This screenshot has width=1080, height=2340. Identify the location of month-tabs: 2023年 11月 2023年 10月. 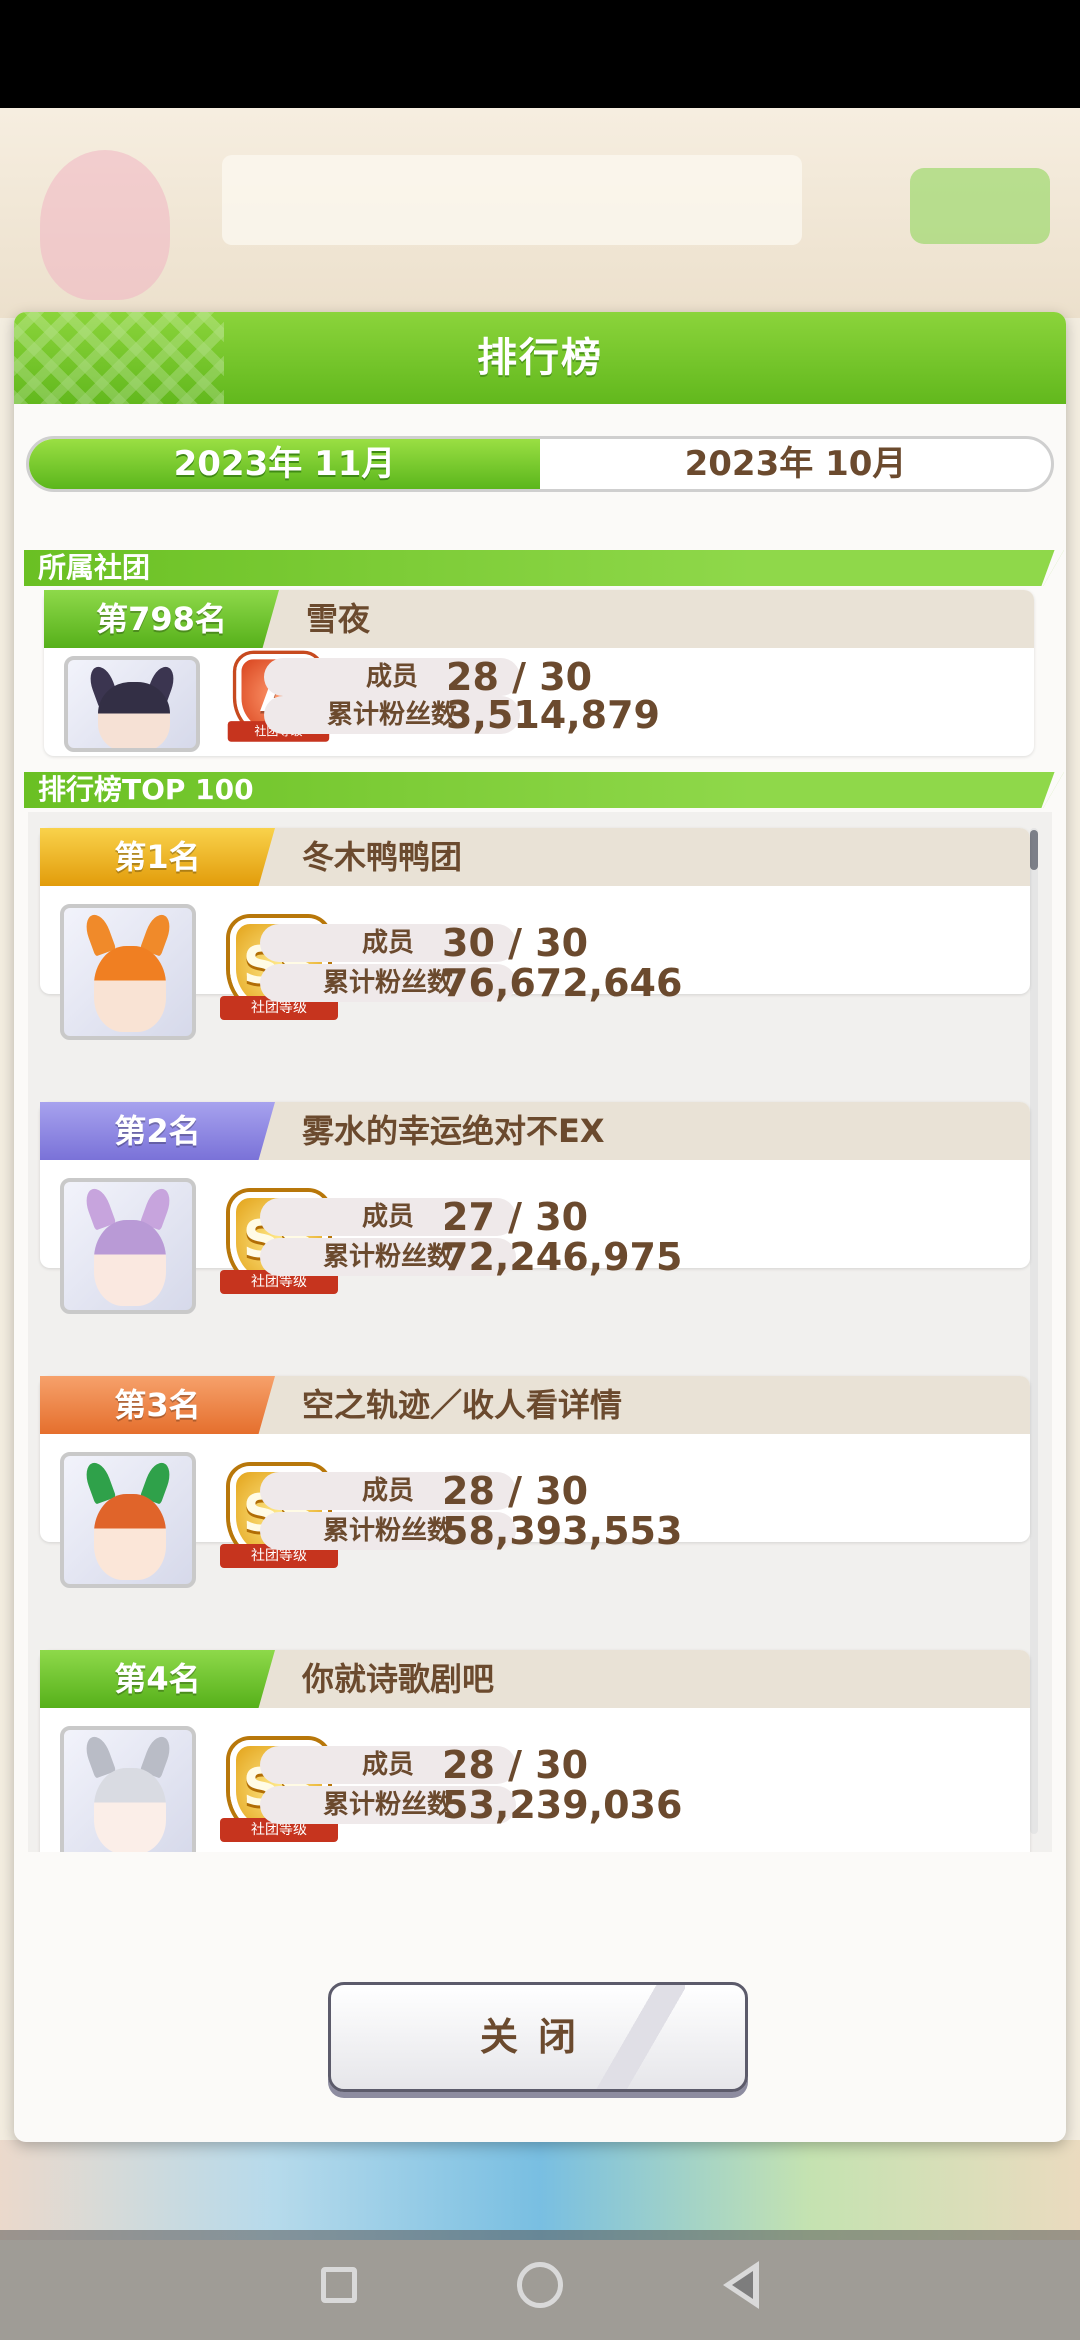
(540, 464).